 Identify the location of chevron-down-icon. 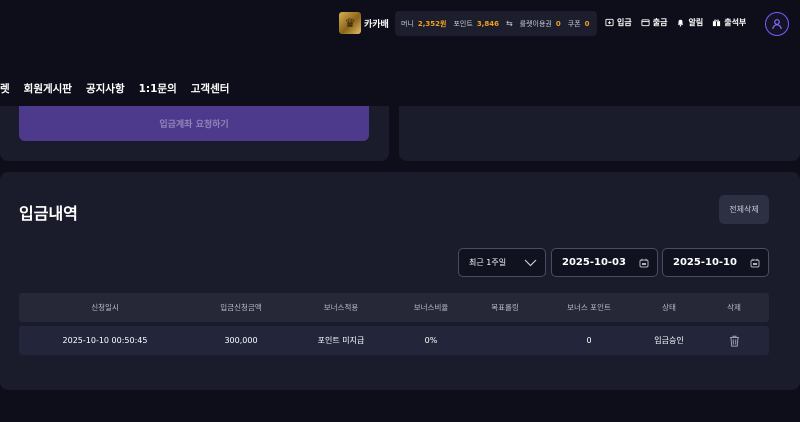
(530, 262).